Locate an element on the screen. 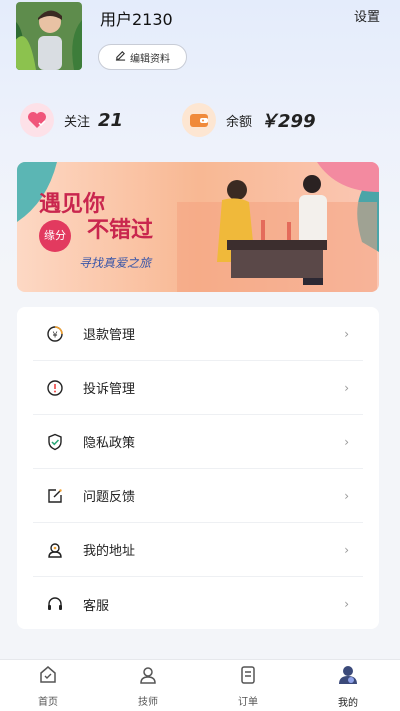  tab-mine: 我的 is located at coordinates (348, 685).